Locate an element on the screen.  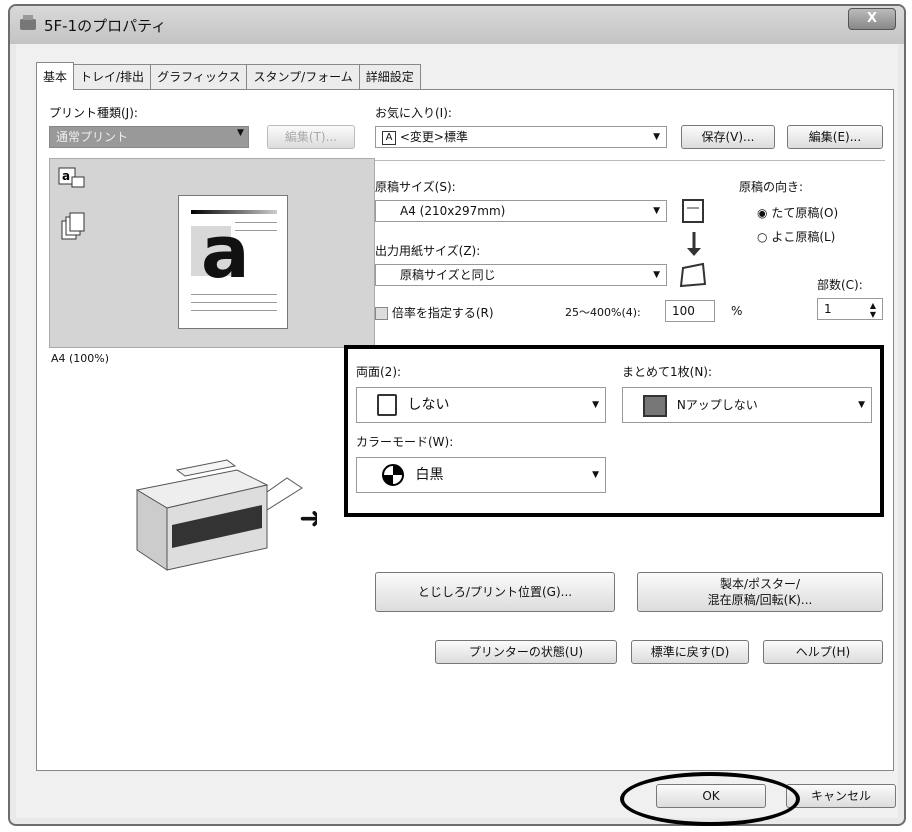
landscape-radio-label: よこ原稿(L) is located at coordinates (803, 237).